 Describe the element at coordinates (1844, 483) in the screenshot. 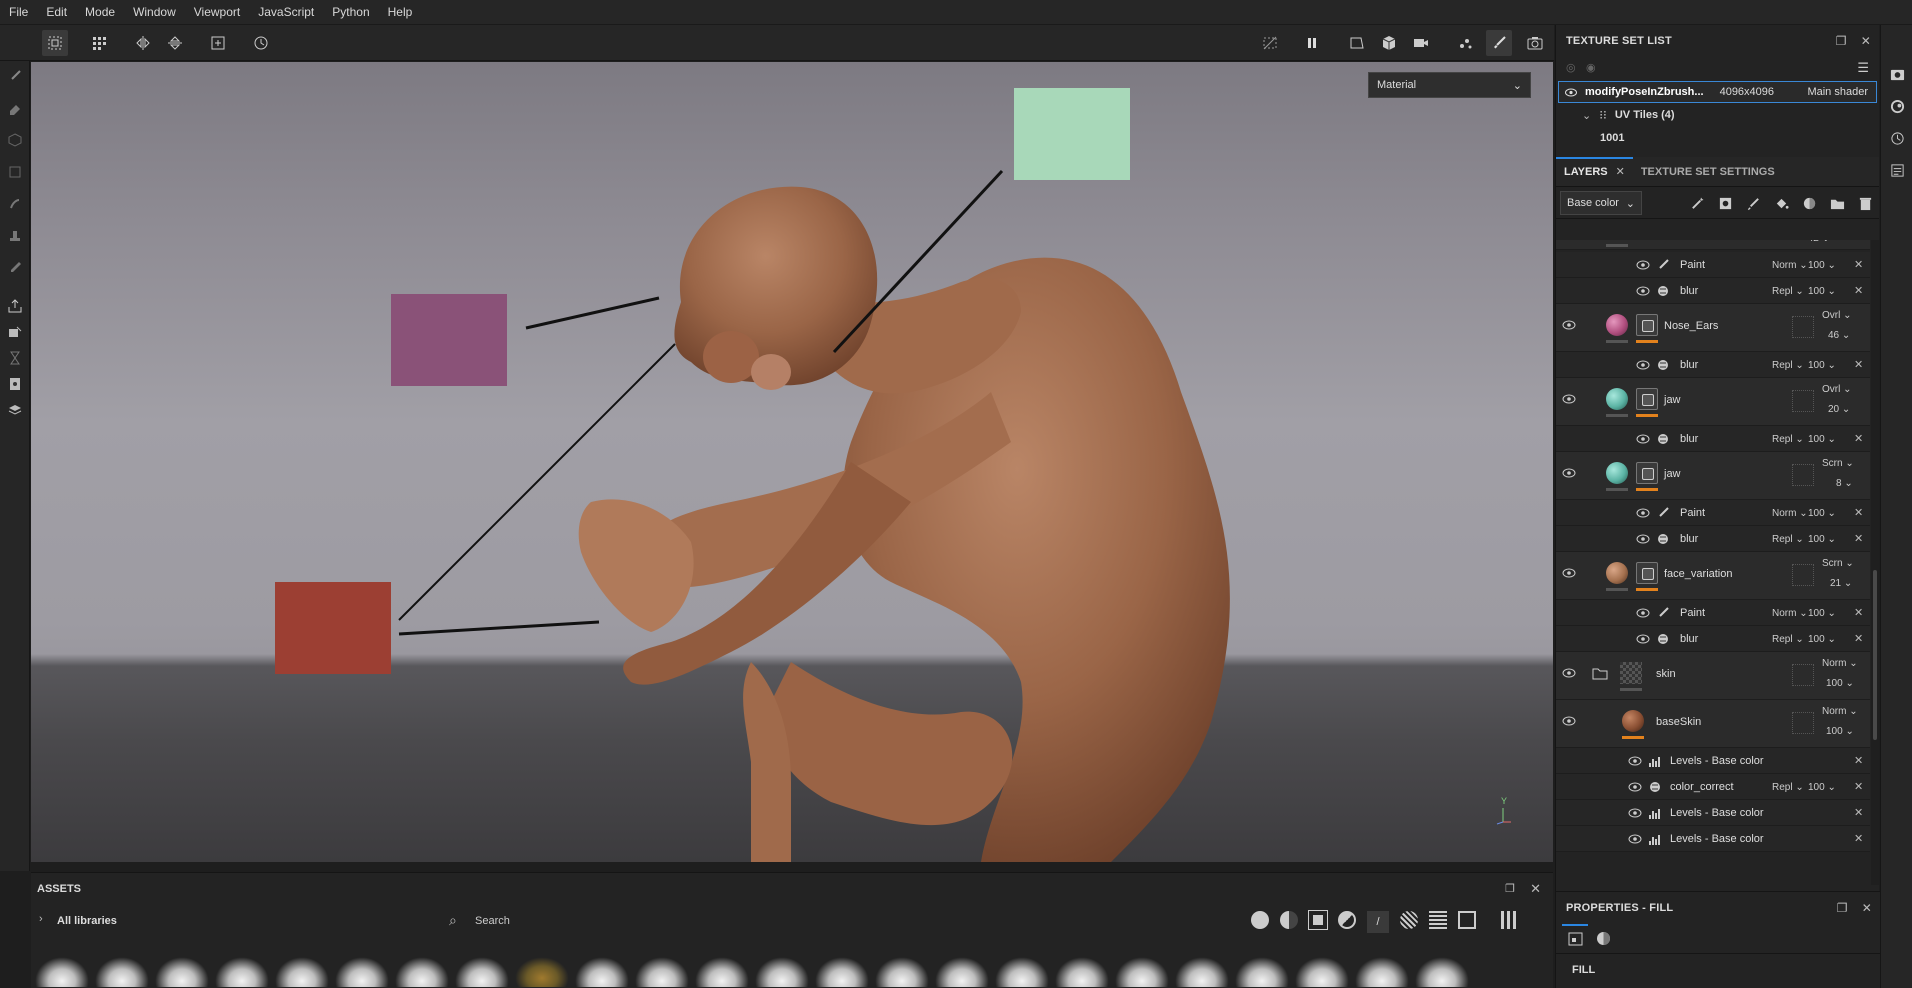

I see `opacity: 8 ⌄` at that location.